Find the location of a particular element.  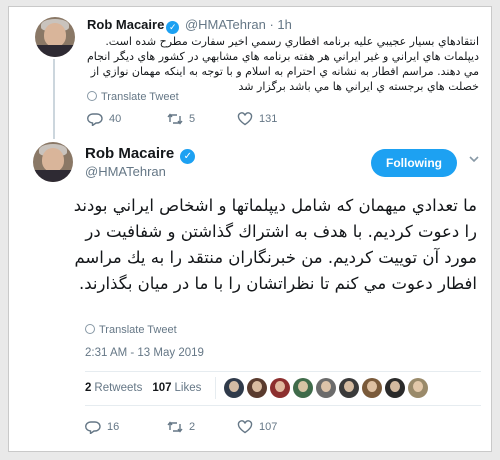

tweet-actions: 16 2 107 is located at coordinates (181, 427).